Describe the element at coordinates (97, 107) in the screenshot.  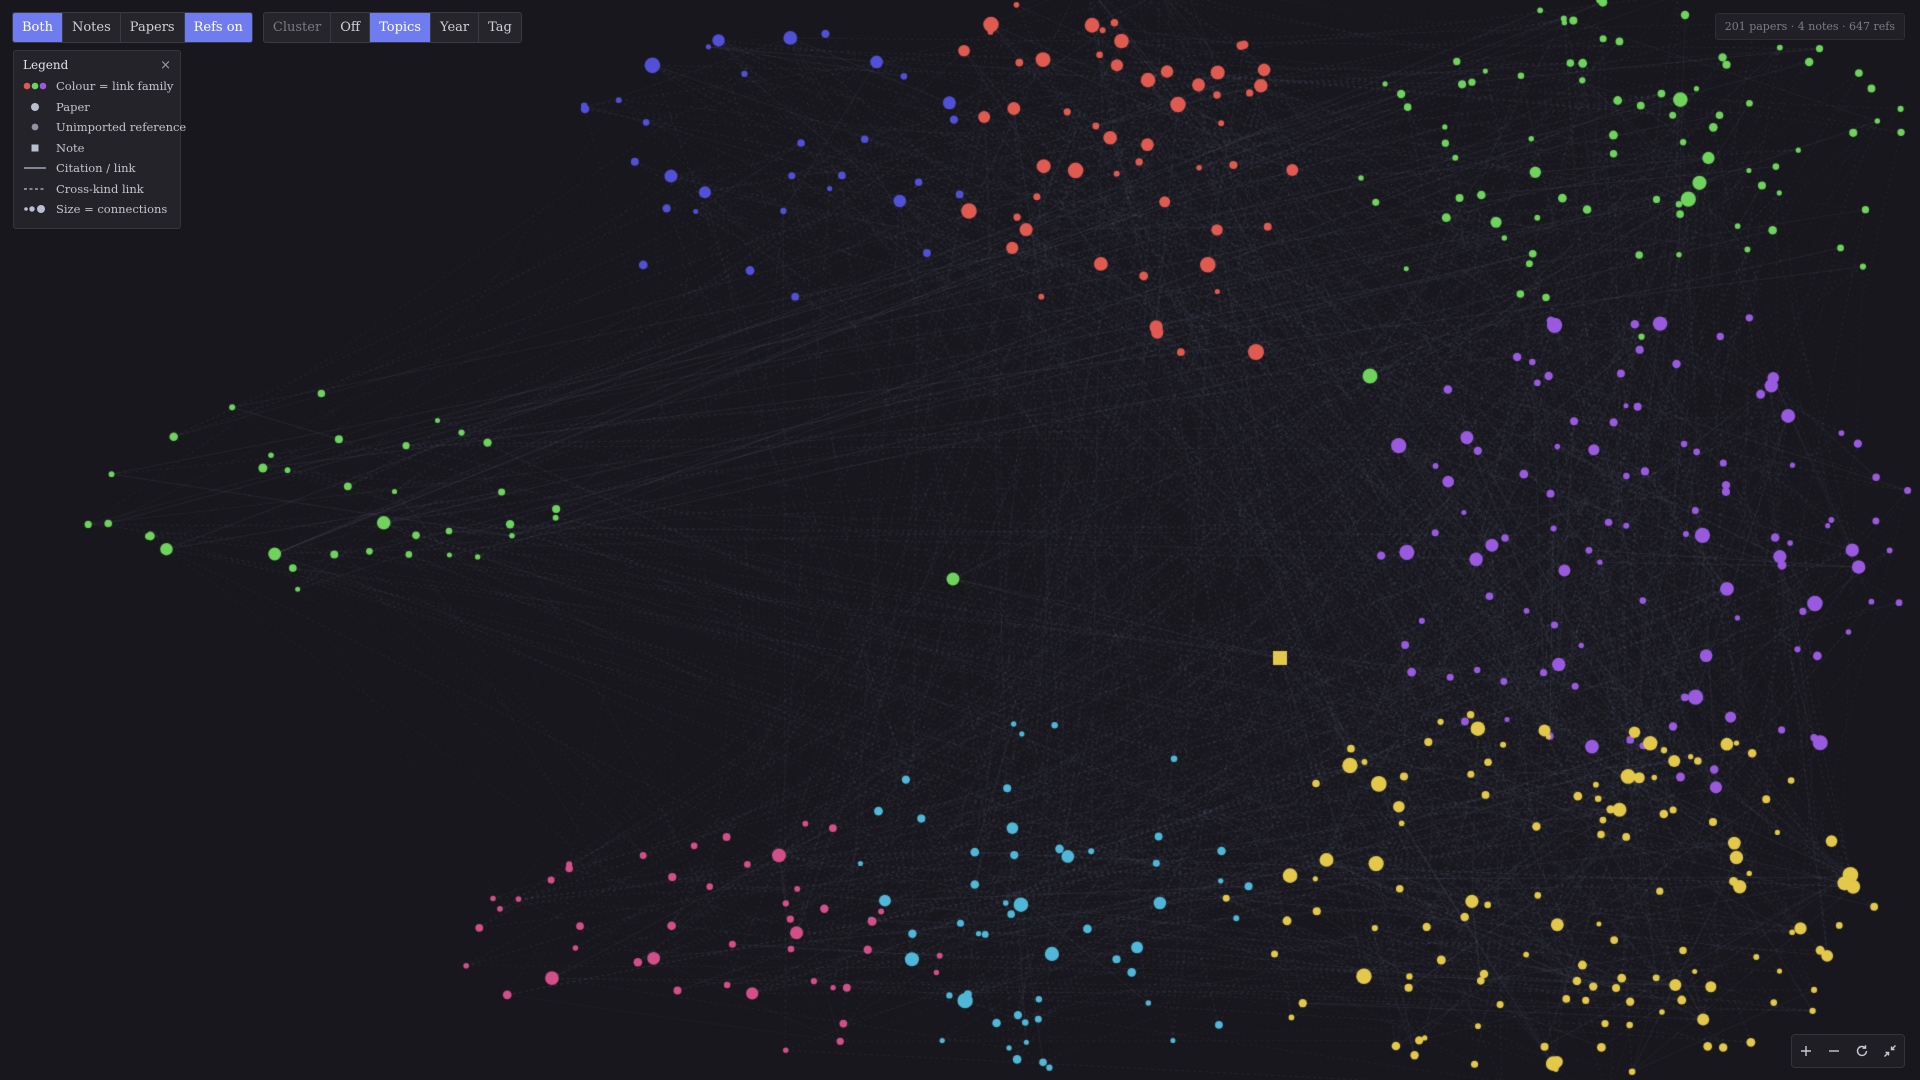
I see `legend-item-paper: Paper` at that location.